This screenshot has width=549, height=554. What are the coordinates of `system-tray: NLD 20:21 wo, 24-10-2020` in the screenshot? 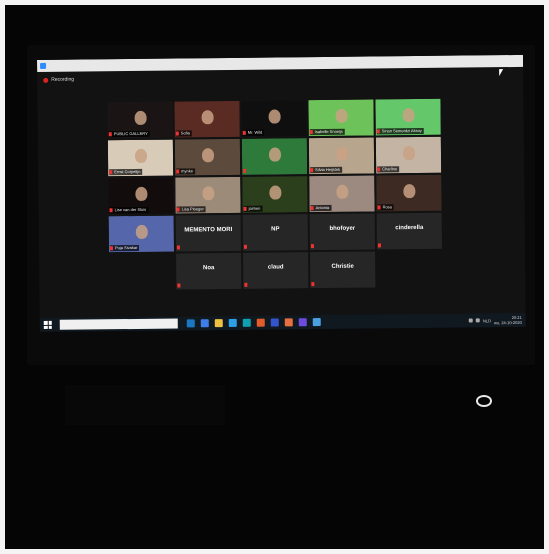 It's located at (495, 320).